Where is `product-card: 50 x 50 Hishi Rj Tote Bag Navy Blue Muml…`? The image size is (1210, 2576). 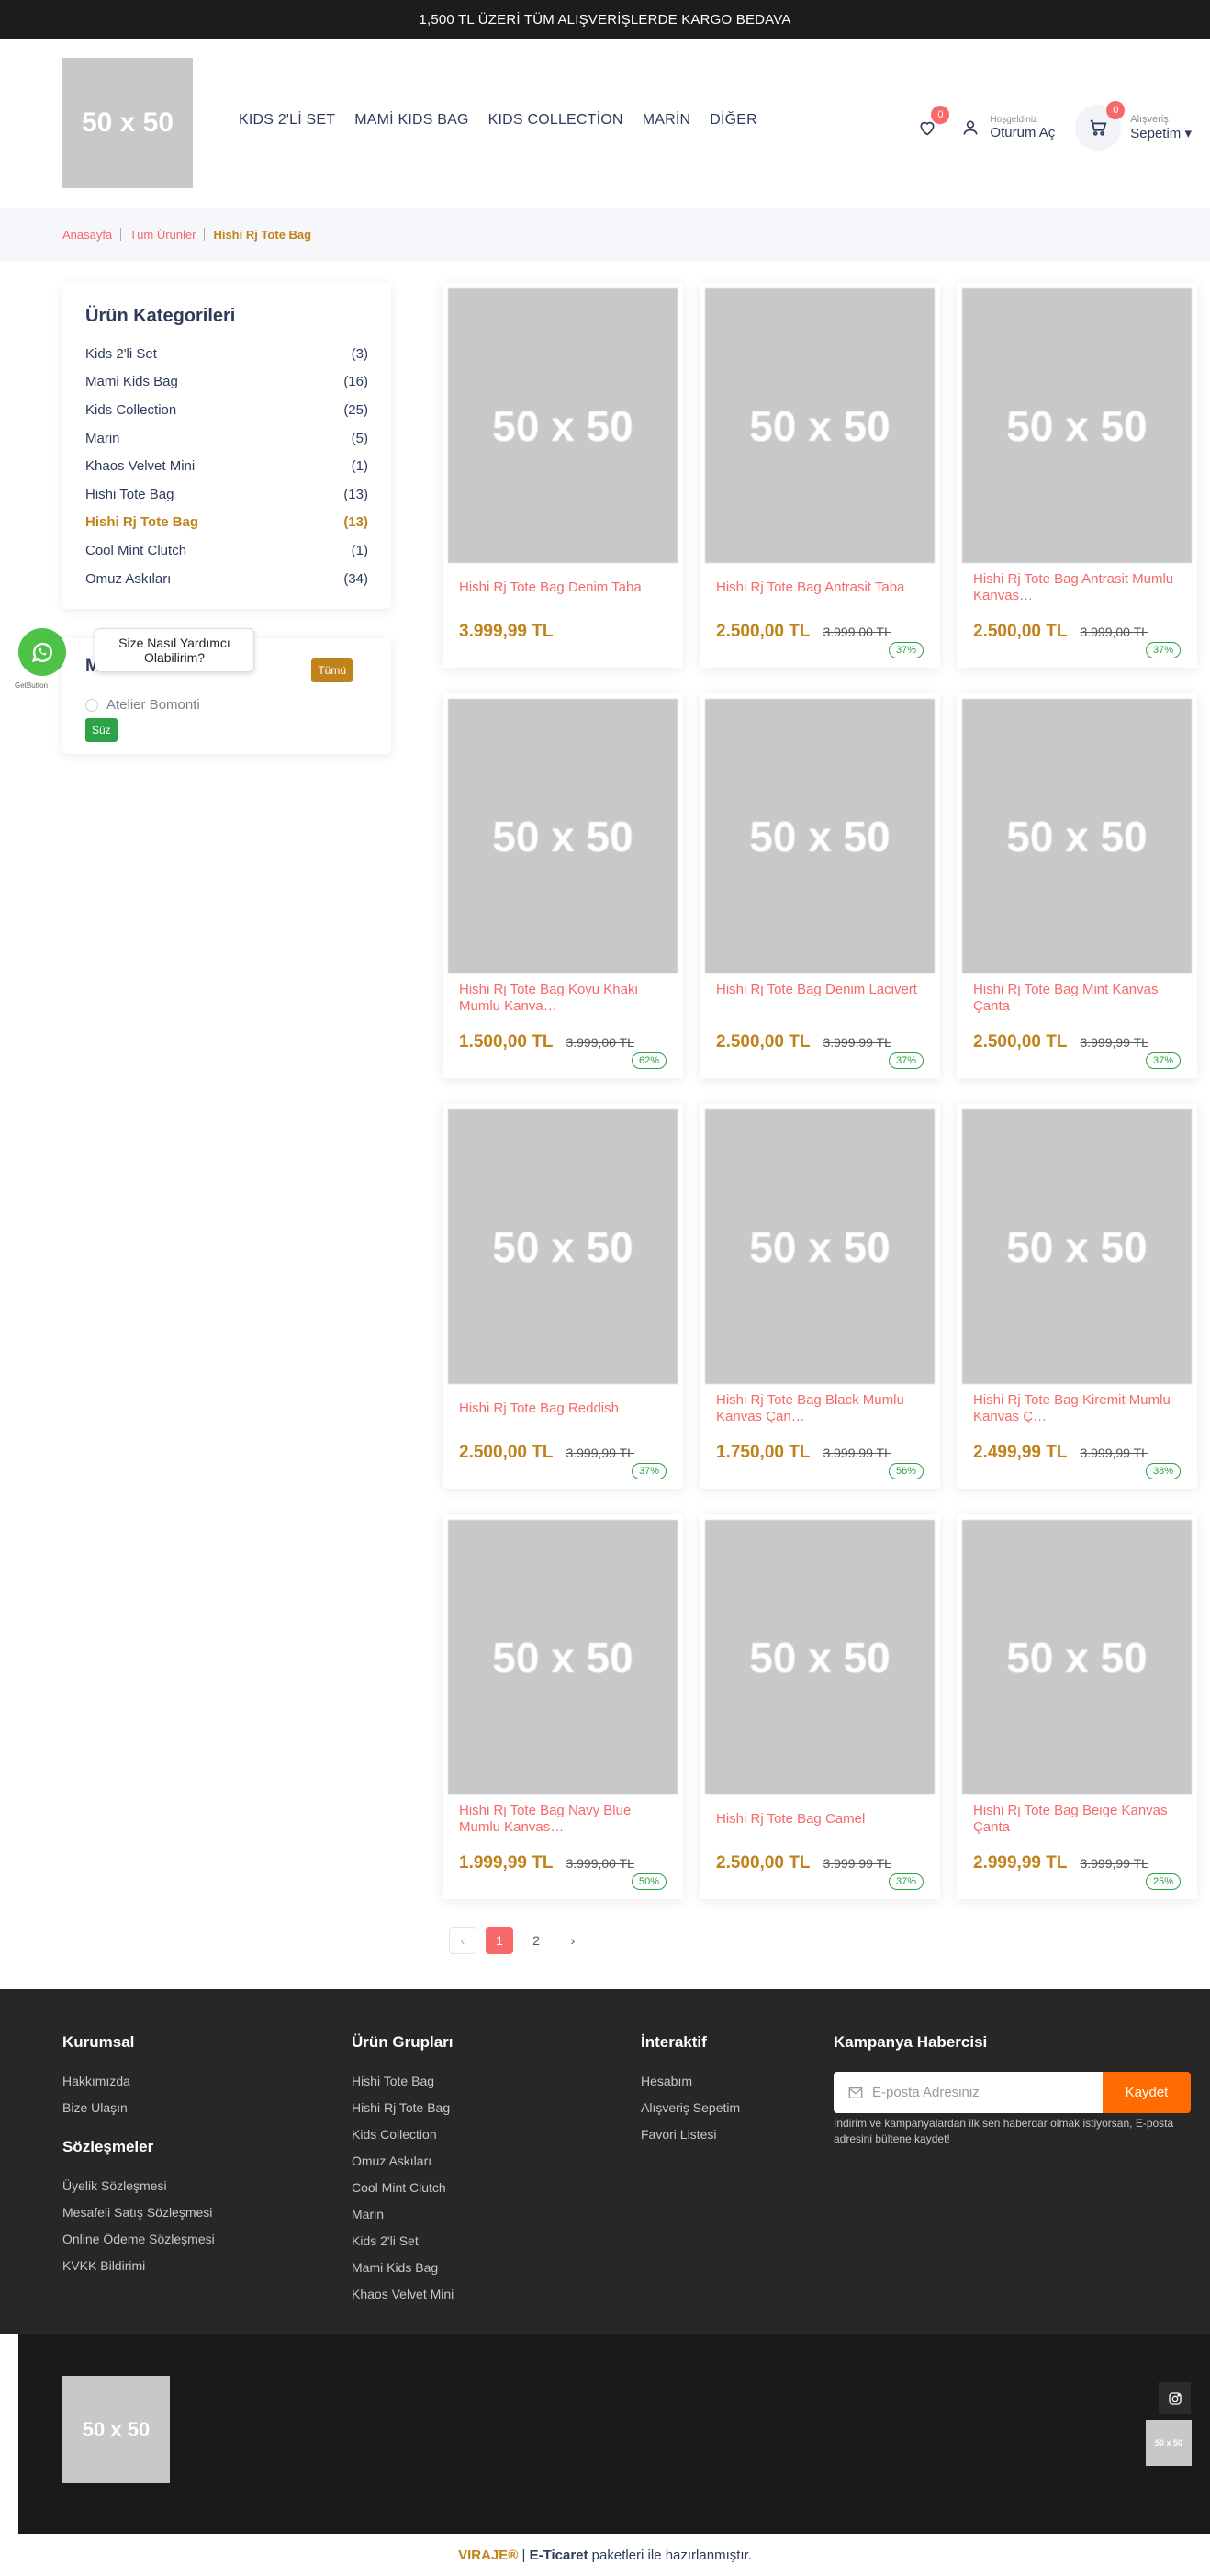
product-card: 50 x 50 Hishi Rj Tote Bag Navy Blue Muml… is located at coordinates (563, 1706).